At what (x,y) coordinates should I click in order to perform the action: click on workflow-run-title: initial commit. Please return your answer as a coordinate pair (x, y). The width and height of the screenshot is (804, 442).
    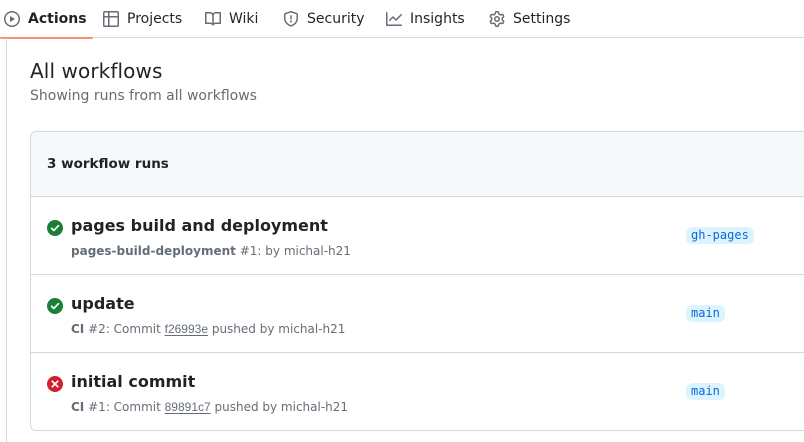
    Looking at the image, I should click on (133, 381).